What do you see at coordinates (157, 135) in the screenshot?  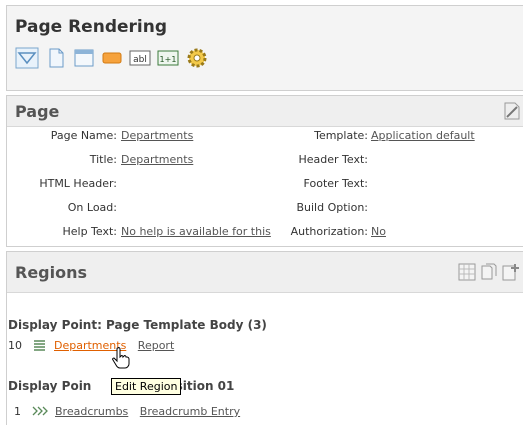 I see `page-name-link: Departments` at bounding box center [157, 135].